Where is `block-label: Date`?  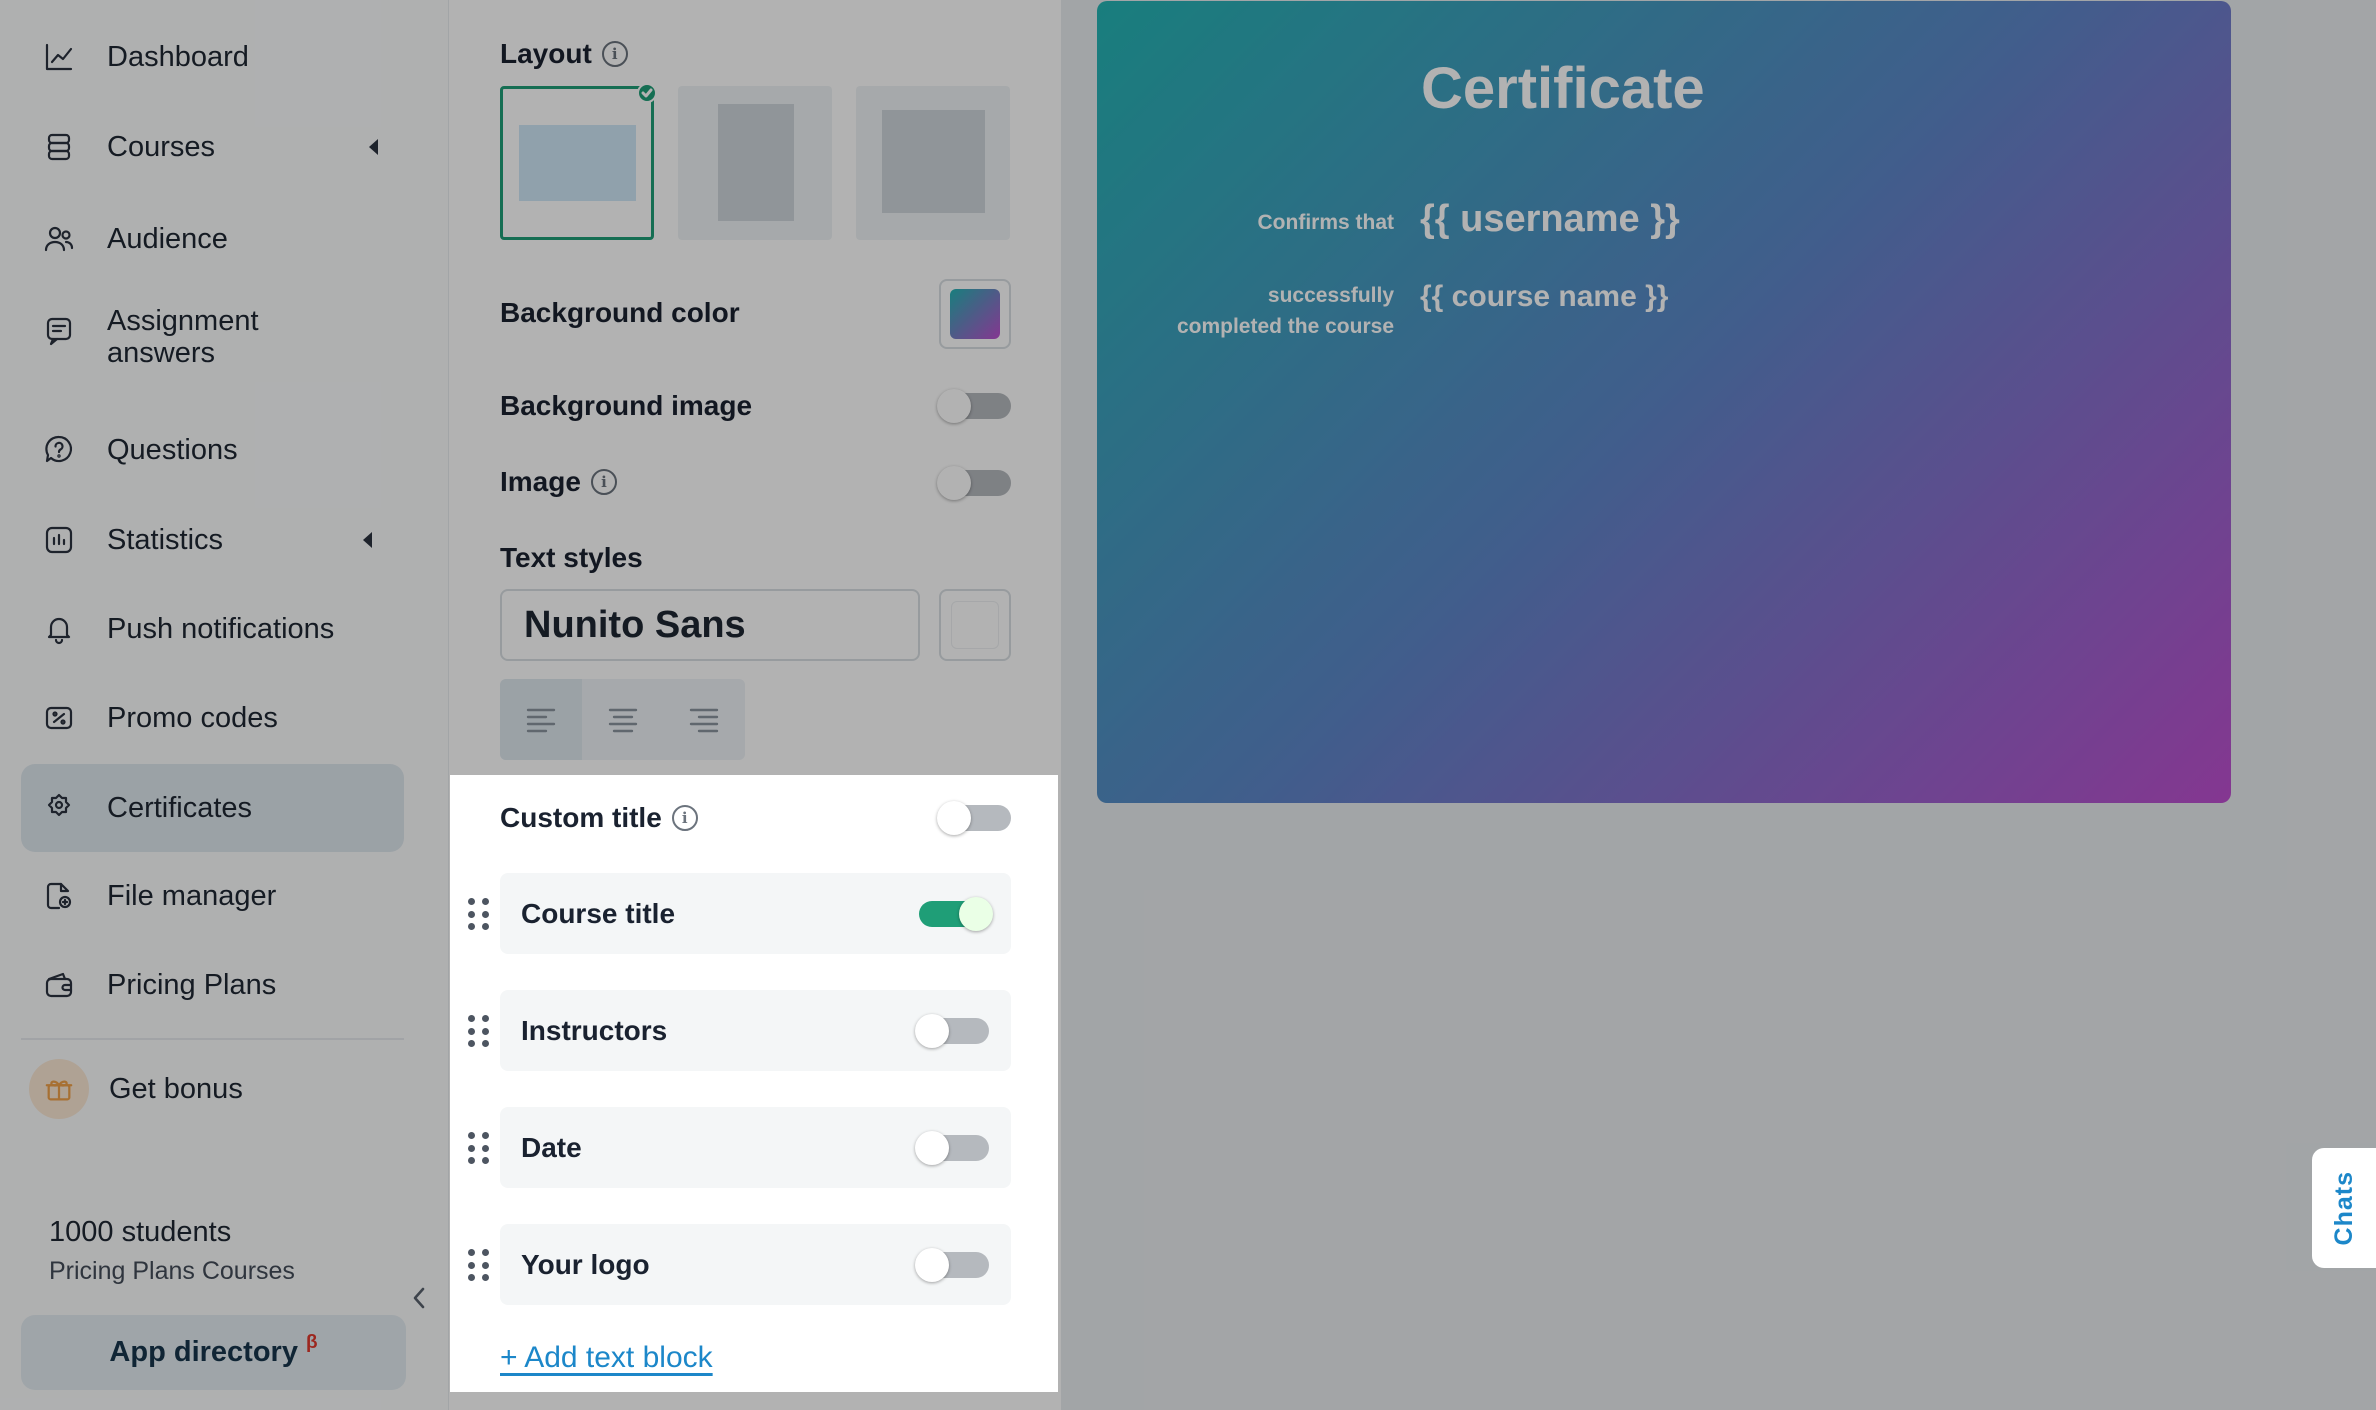
block-label: Date is located at coordinates (551, 1147).